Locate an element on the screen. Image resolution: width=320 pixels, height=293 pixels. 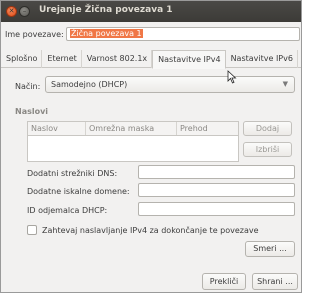
tab-general: Splošno is located at coordinates (22, 59).